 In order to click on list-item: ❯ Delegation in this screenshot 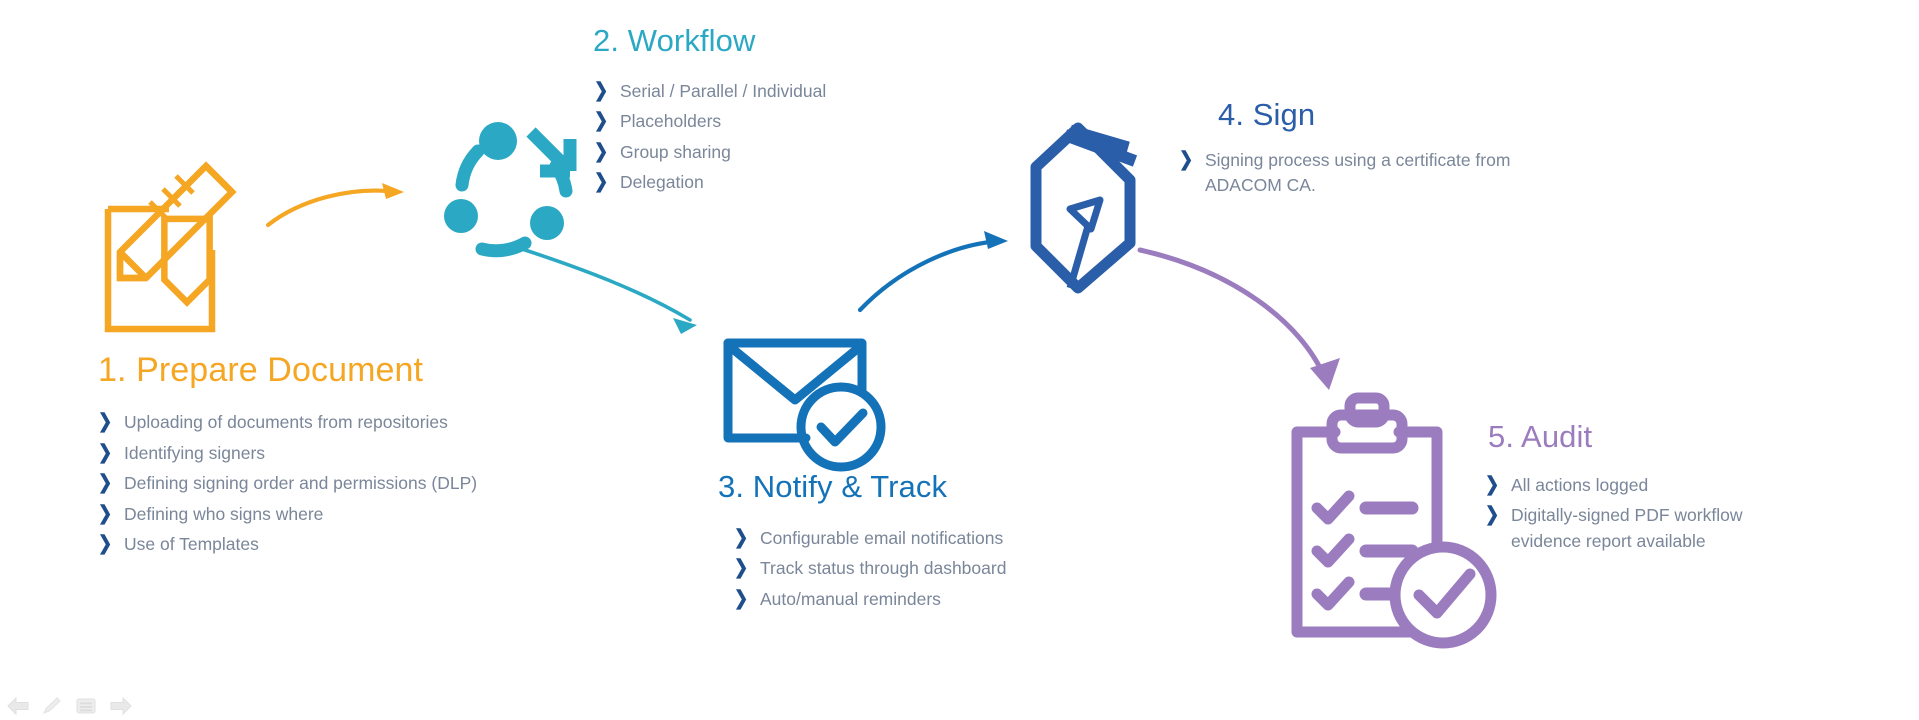, I will do `click(803, 182)`.